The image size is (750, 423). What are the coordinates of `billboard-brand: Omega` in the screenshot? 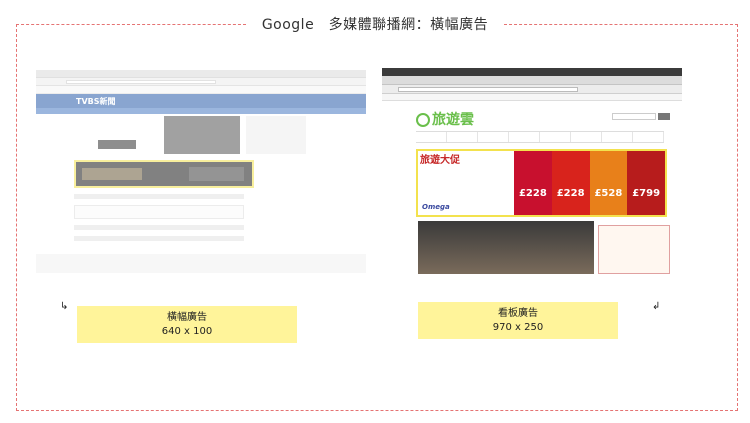 It's located at (436, 207).